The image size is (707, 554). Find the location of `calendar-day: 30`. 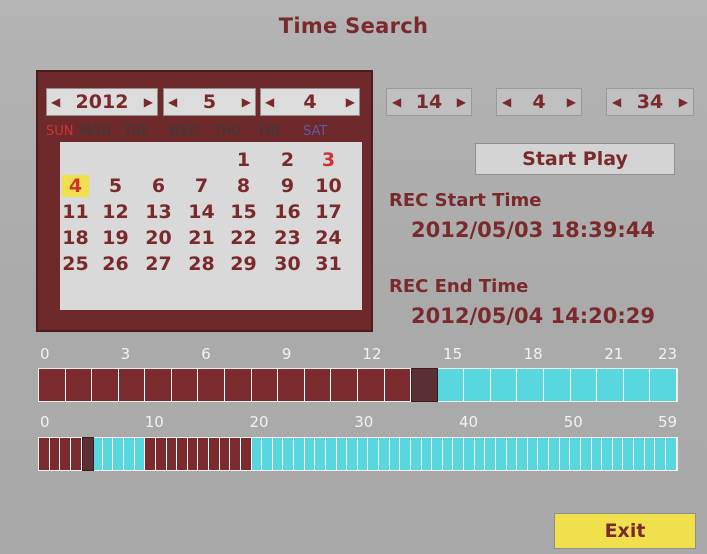

calendar-day: 30 is located at coordinates (287, 264).